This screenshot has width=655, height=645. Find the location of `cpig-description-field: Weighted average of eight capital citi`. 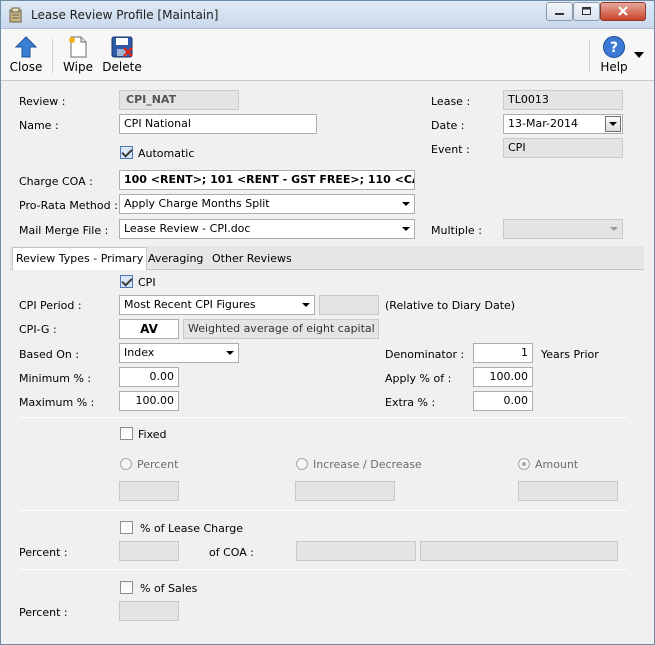

cpig-description-field: Weighted average of eight capital citi is located at coordinates (281, 329).